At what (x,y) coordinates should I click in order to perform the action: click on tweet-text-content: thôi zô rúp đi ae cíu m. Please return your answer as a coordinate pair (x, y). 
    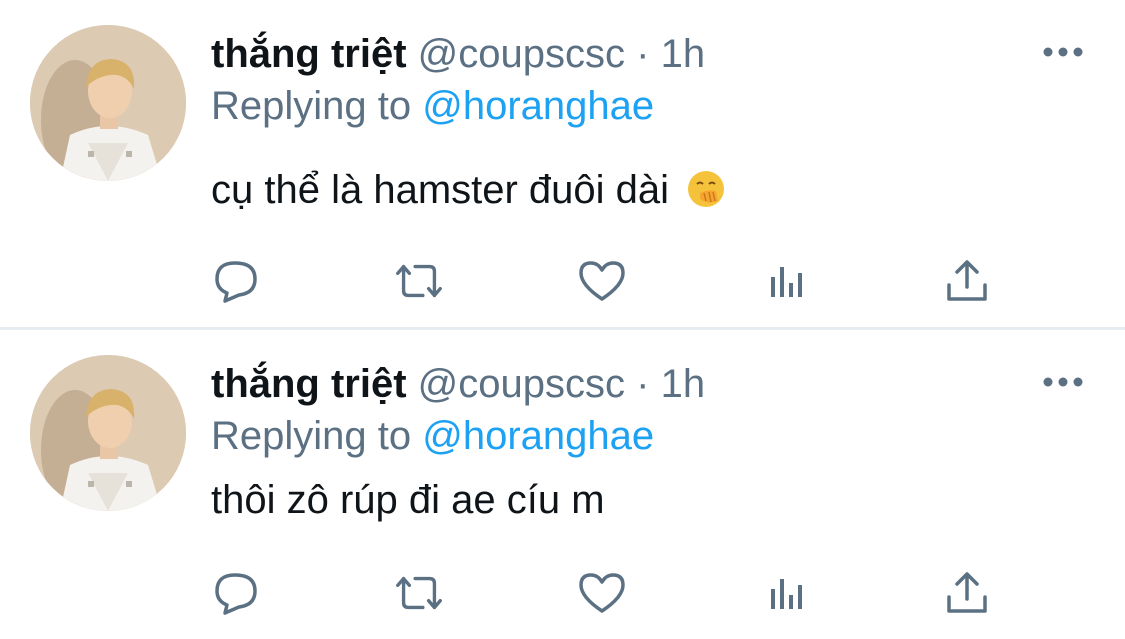
    Looking at the image, I should click on (408, 500).